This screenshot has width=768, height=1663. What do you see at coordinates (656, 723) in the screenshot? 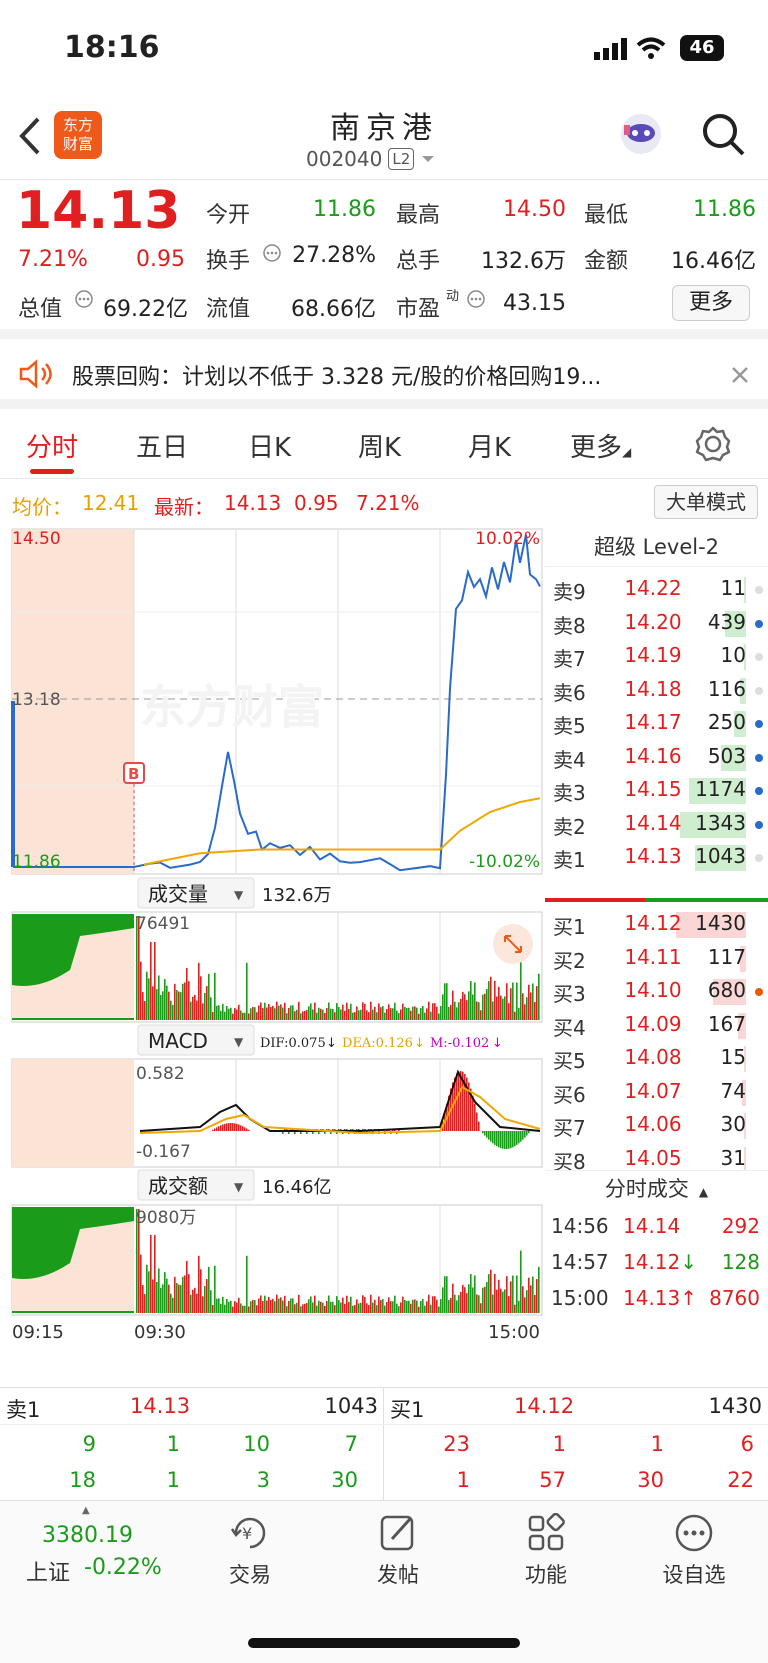
I see `ask-row: 卖5 14.17 250` at bounding box center [656, 723].